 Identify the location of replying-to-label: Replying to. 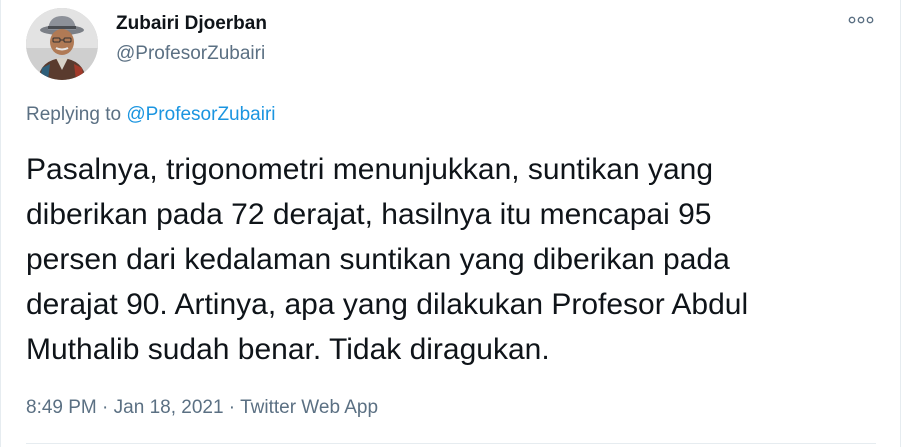
(76, 114).